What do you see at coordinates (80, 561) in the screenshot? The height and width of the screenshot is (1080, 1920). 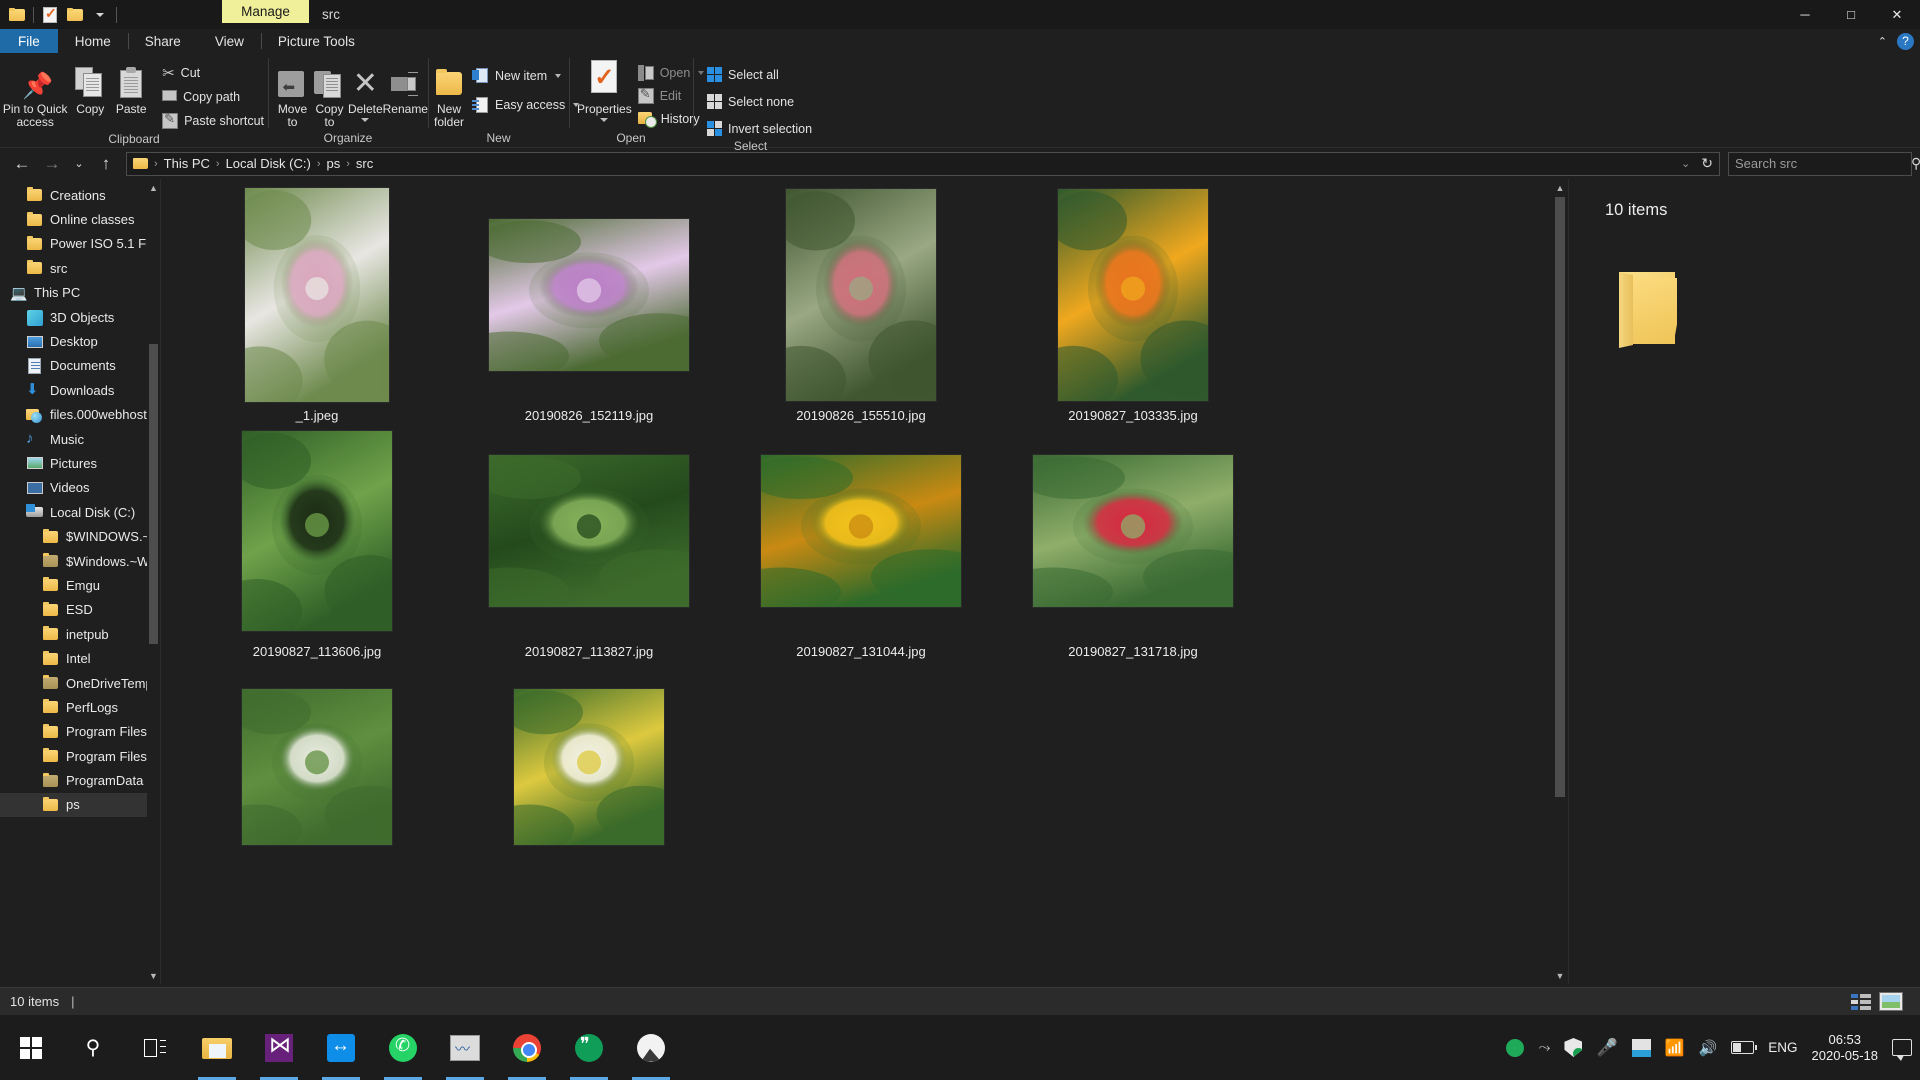 I see `sidebar-item-windows-ws: $Windows.~WS` at bounding box center [80, 561].